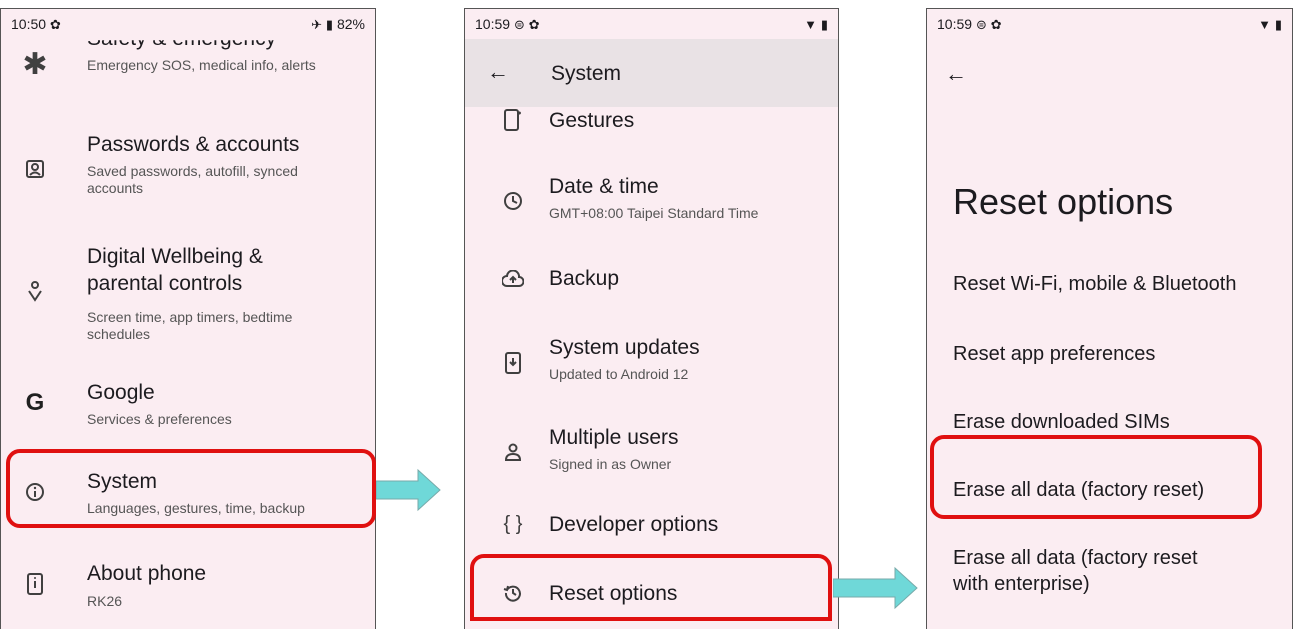  I want to click on option-erase-downloaded-sims: Erase downloaded SIMs, so click(1061, 422).